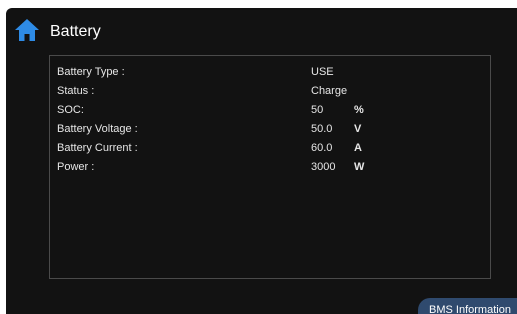  What do you see at coordinates (359, 110) in the screenshot?
I see `soc-unit: %` at bounding box center [359, 110].